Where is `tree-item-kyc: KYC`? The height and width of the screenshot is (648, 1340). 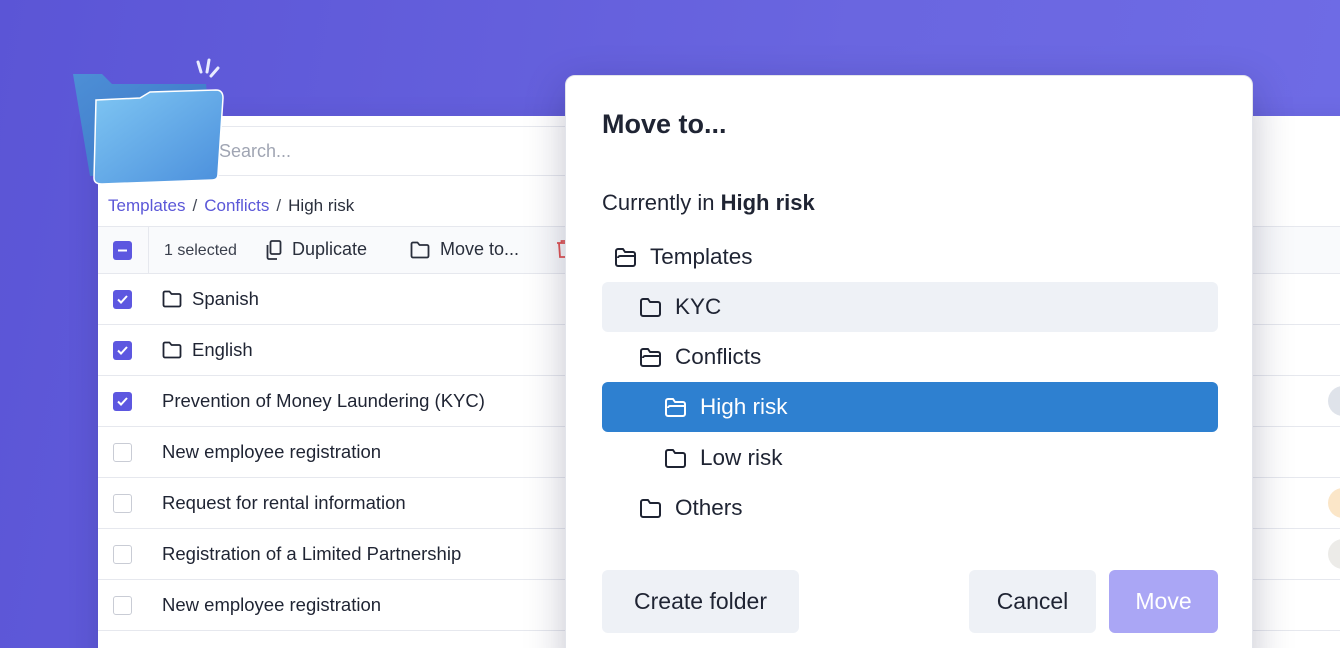
tree-item-kyc: KYC is located at coordinates (910, 307).